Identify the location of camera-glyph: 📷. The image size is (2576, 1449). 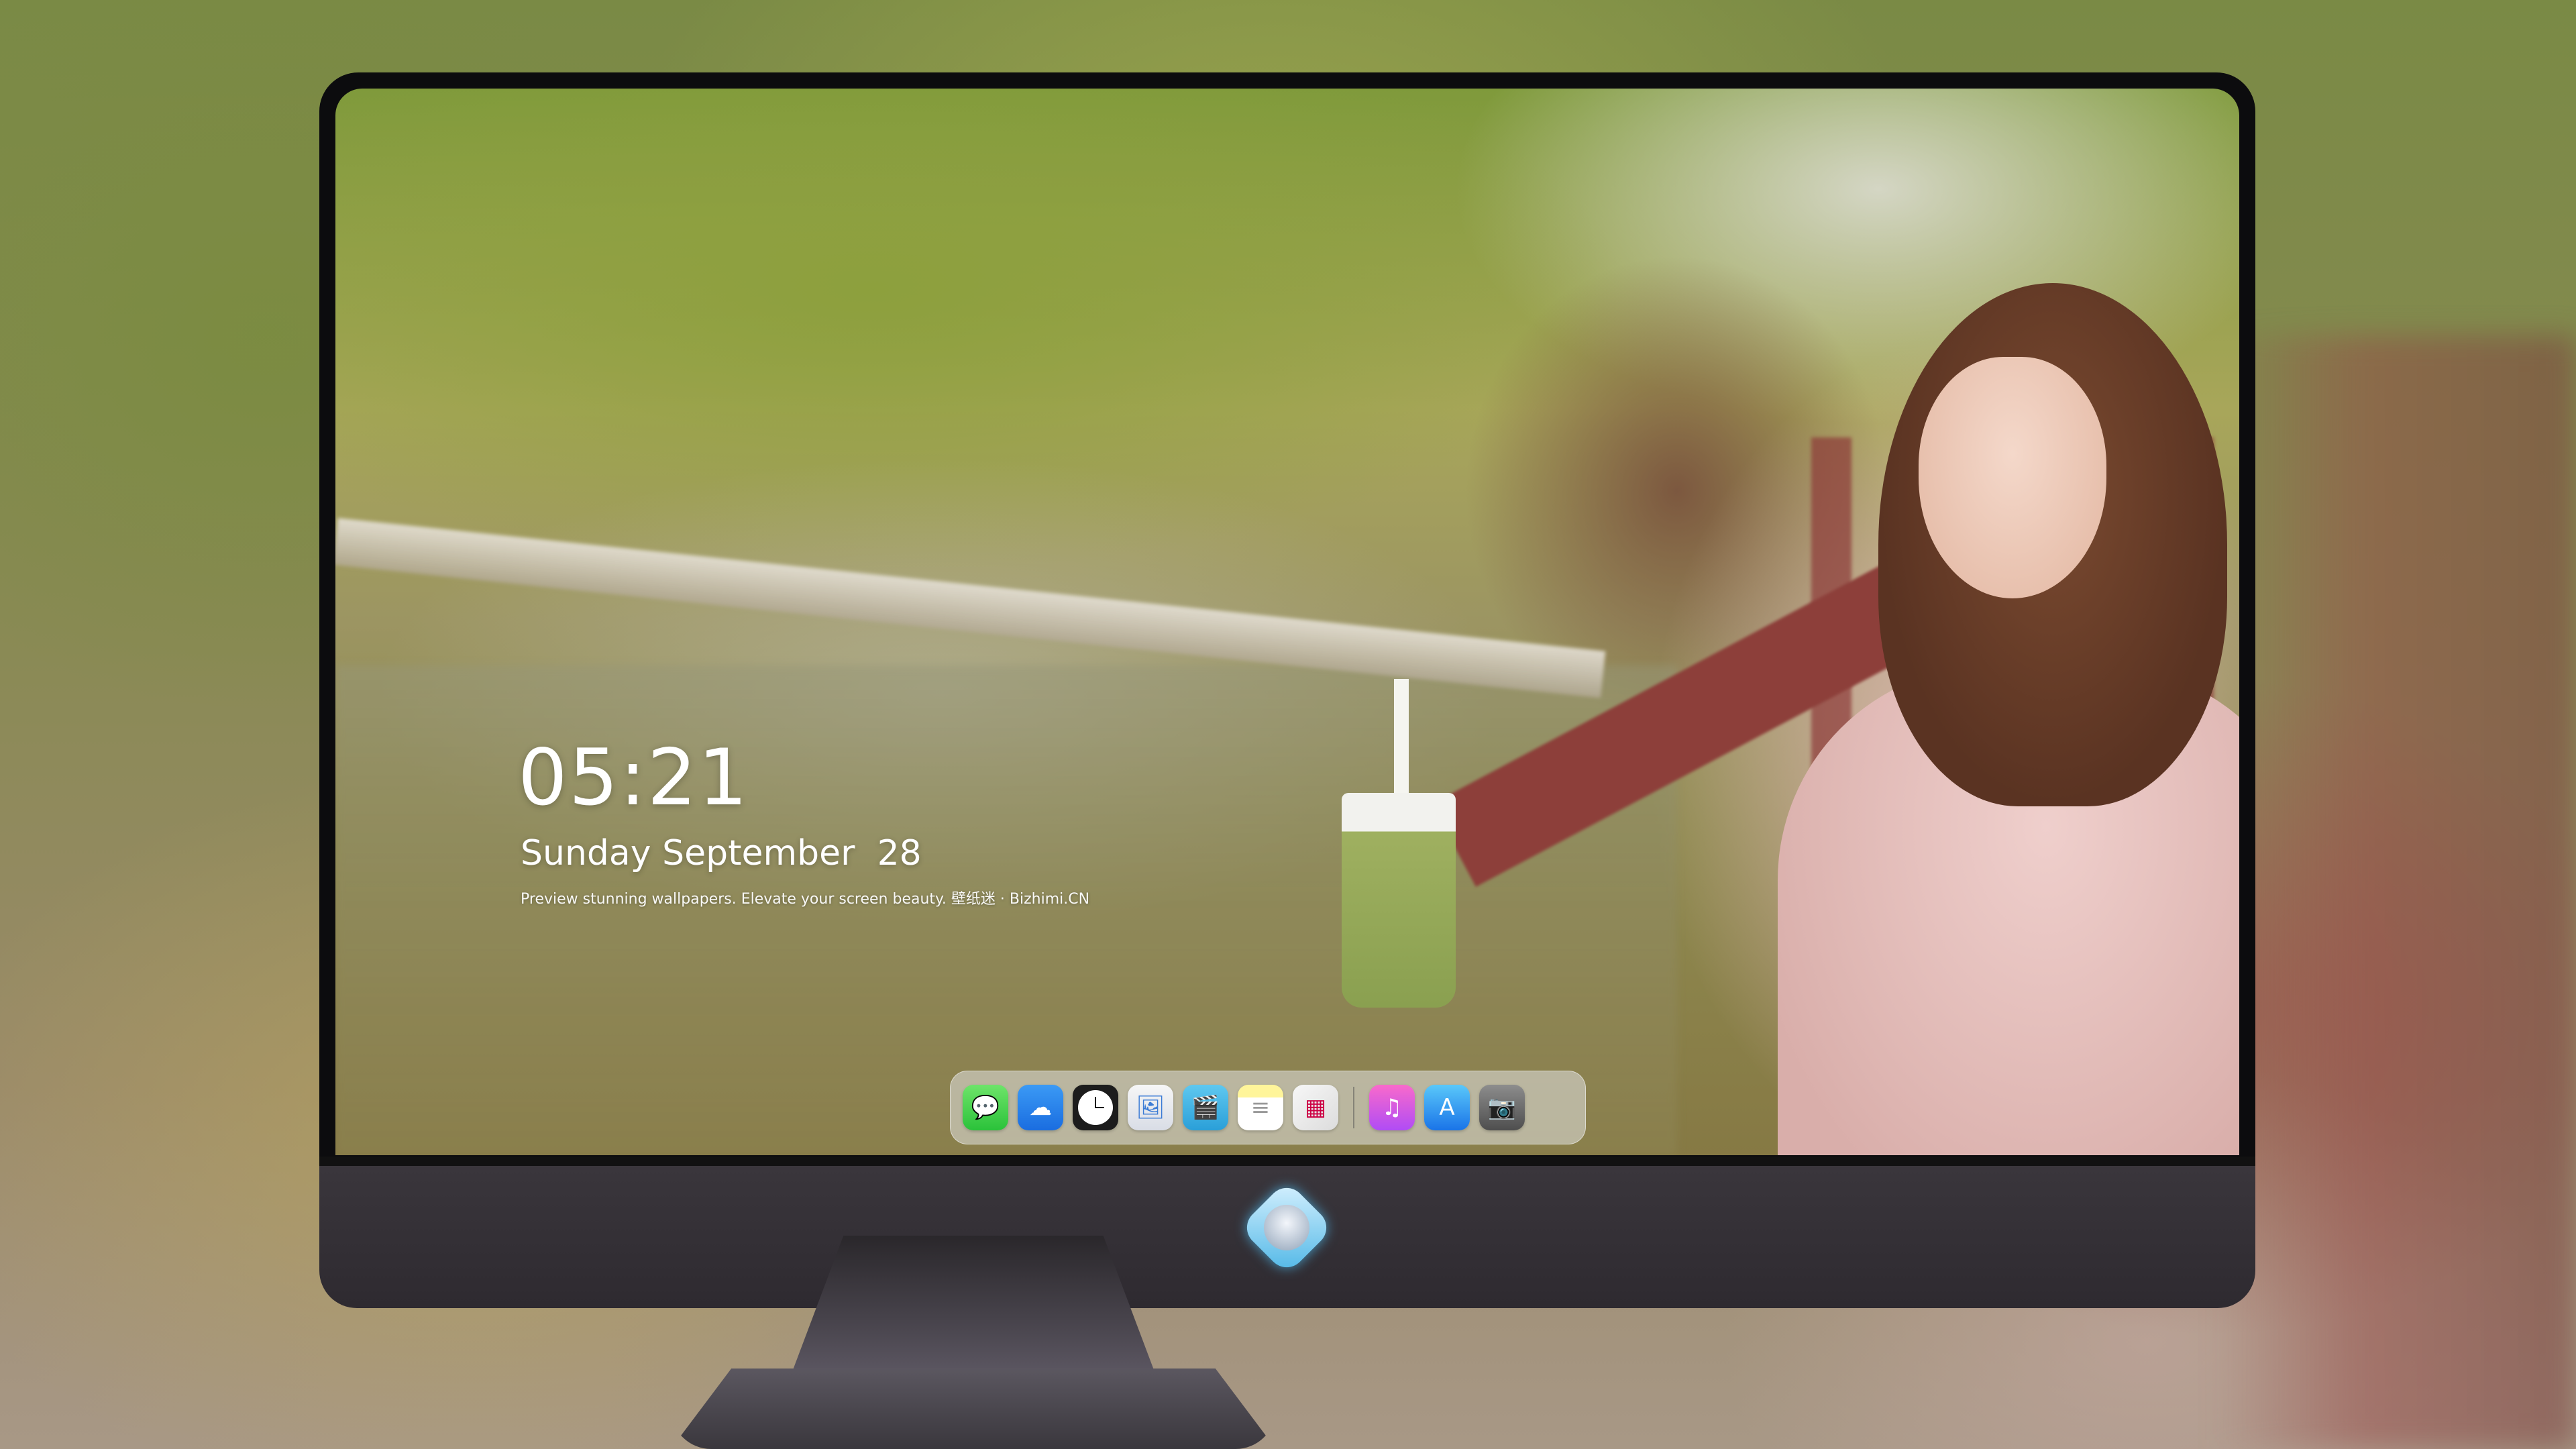
(1502, 1107).